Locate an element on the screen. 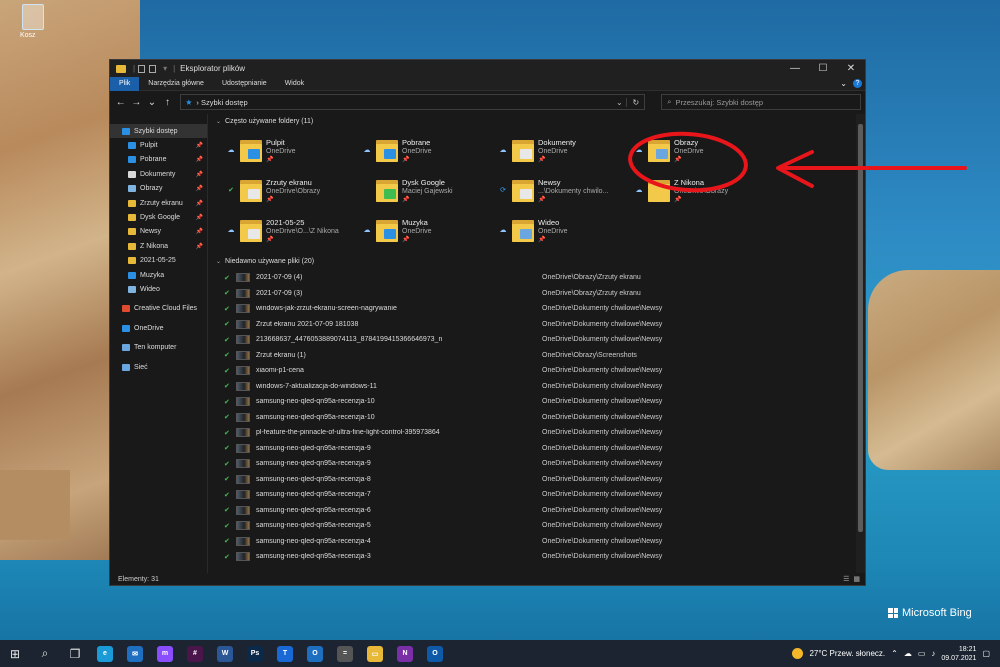  slack-app-icon: # is located at coordinates (195, 653).